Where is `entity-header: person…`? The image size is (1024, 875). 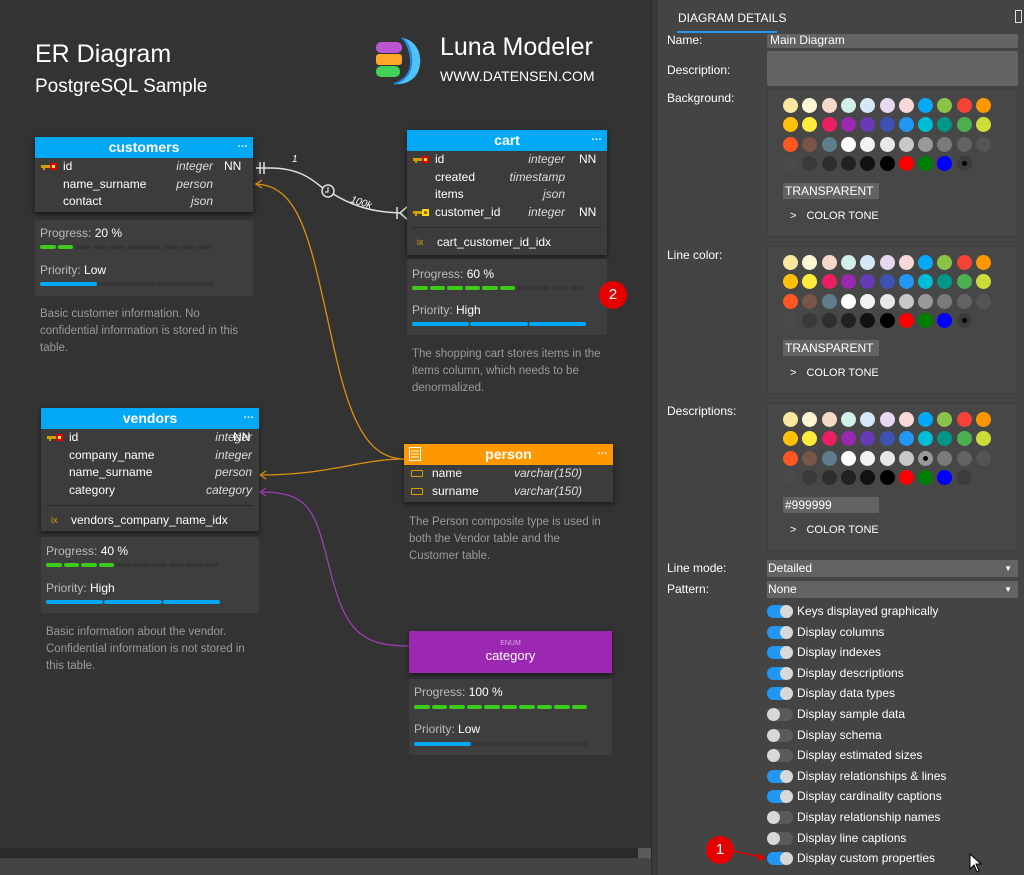
entity-header: person… is located at coordinates (508, 454).